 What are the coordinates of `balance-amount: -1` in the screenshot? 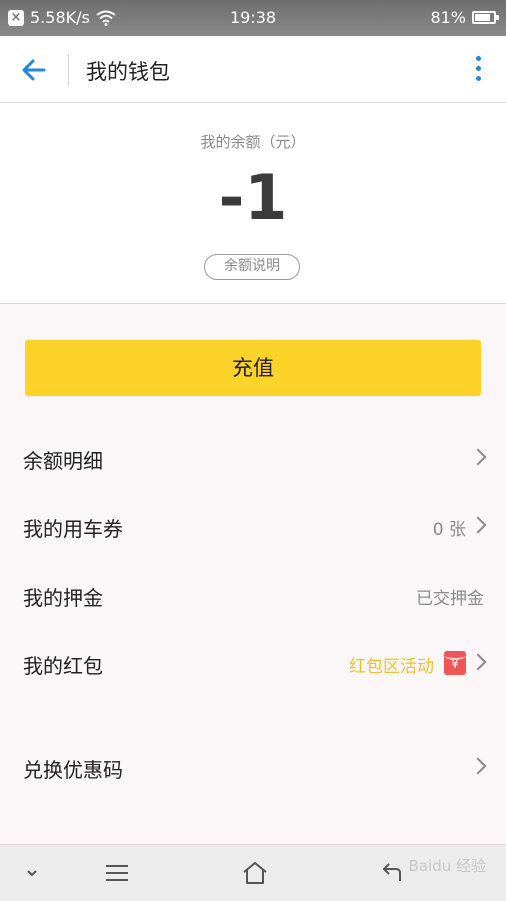 It's located at (253, 197).